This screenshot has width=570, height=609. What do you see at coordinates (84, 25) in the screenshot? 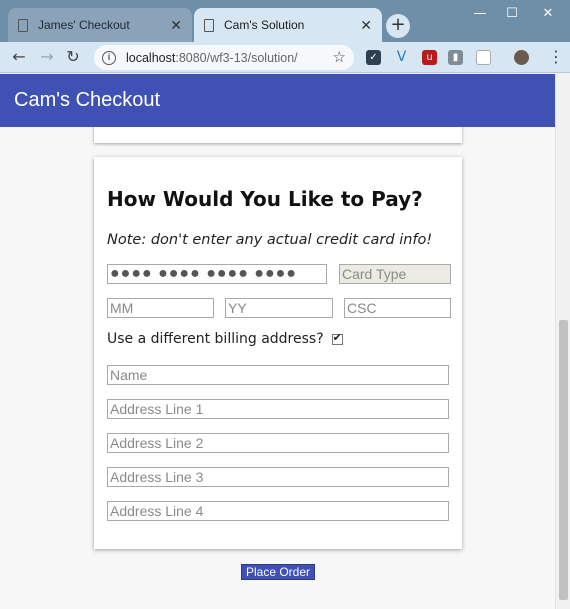
I see `tab-label: James' Checkout` at bounding box center [84, 25].